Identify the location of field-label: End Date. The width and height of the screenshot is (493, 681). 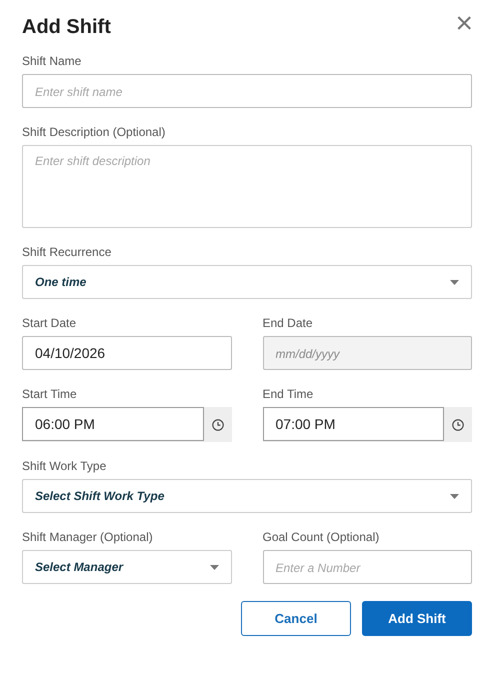
(288, 323).